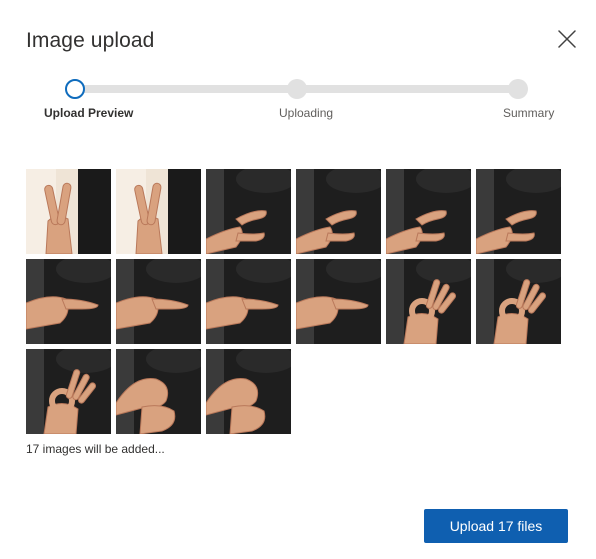  What do you see at coordinates (298, 101) in the screenshot?
I see `upload-stepper: Upload Preview Uploading Summary` at bounding box center [298, 101].